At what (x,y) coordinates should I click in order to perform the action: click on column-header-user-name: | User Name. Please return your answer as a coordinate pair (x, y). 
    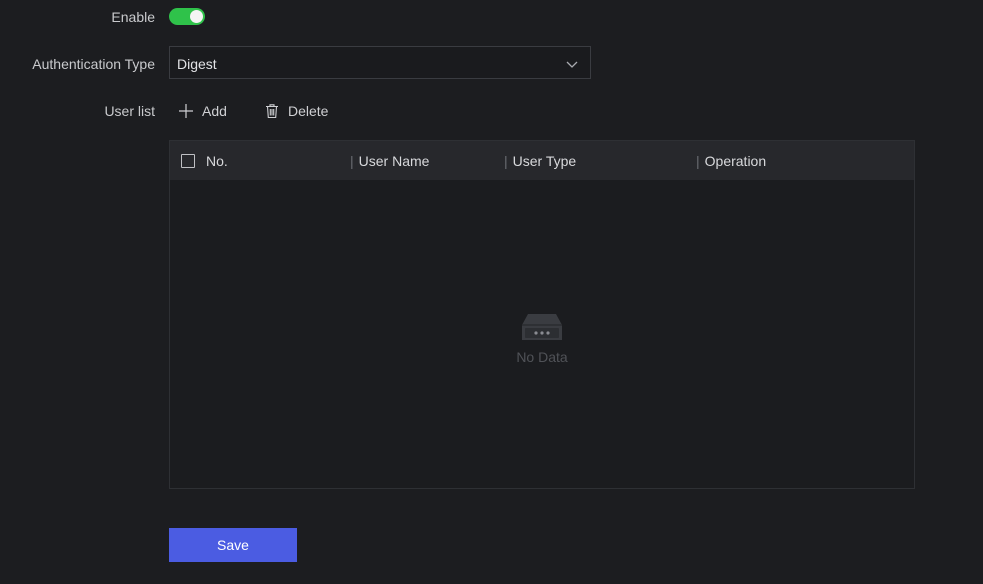
    Looking at the image, I should click on (390, 161).